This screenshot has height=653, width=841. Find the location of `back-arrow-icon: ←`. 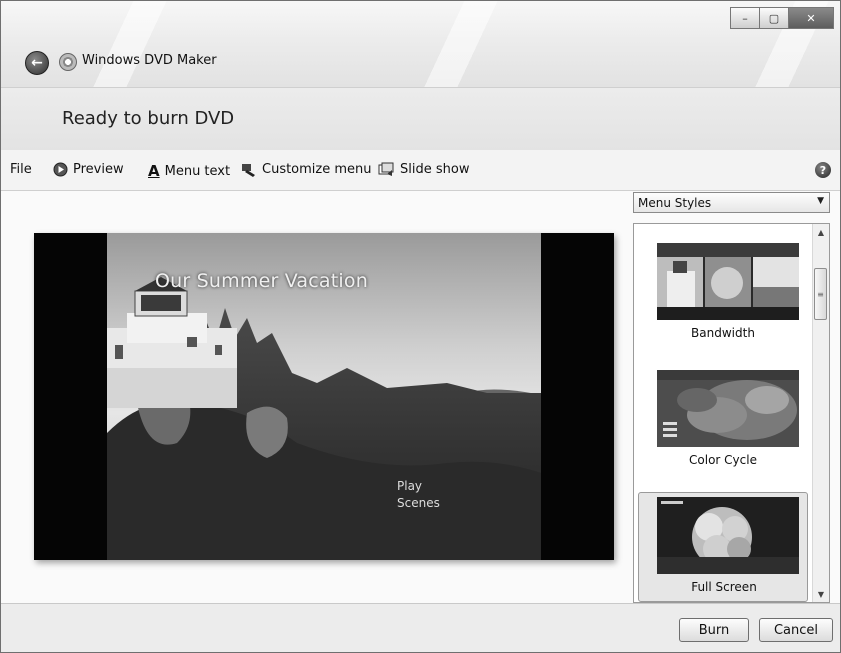

back-arrow-icon: ← is located at coordinates (37, 63).